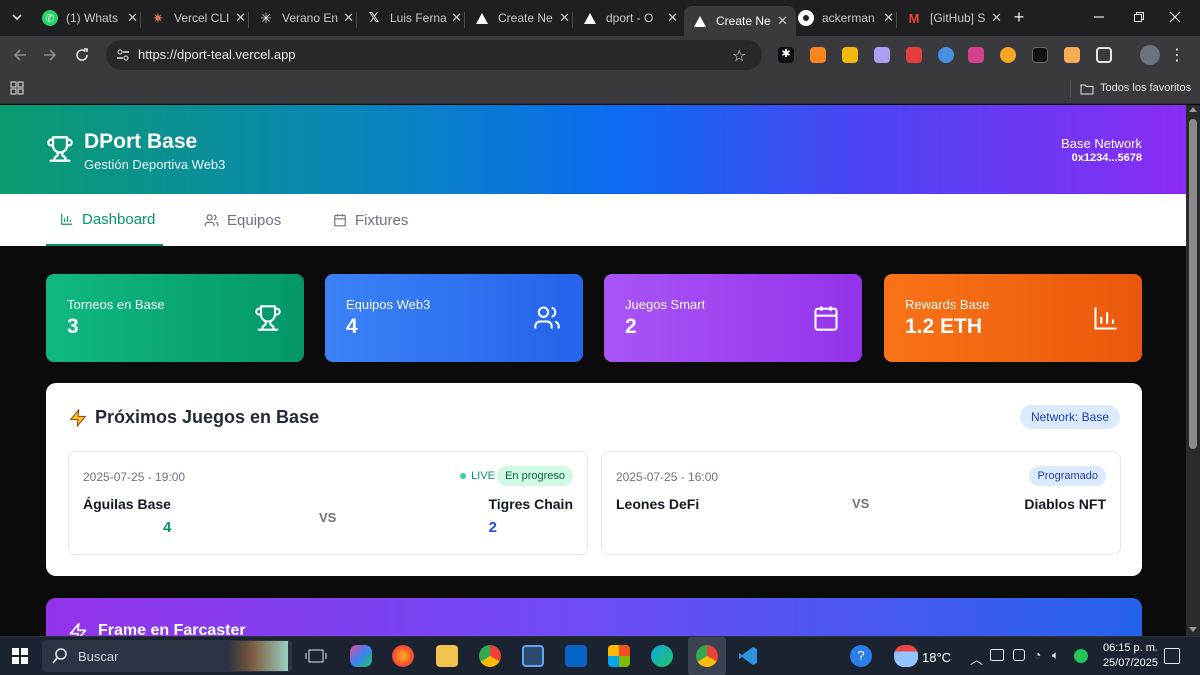 The height and width of the screenshot is (675, 1200). What do you see at coordinates (667, 477) in the screenshot?
I see `match-date: 2025-07-25 - 16:00` at bounding box center [667, 477].